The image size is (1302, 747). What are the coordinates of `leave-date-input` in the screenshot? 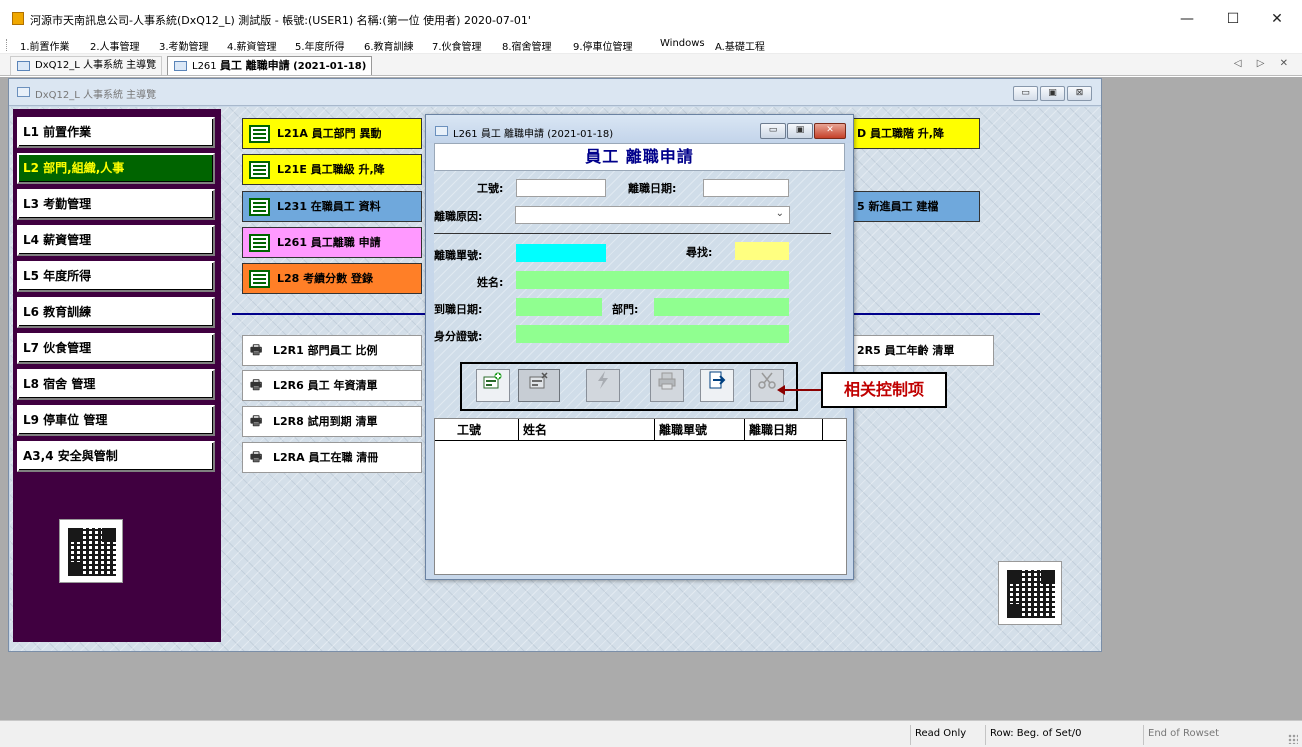 It's located at (746, 188).